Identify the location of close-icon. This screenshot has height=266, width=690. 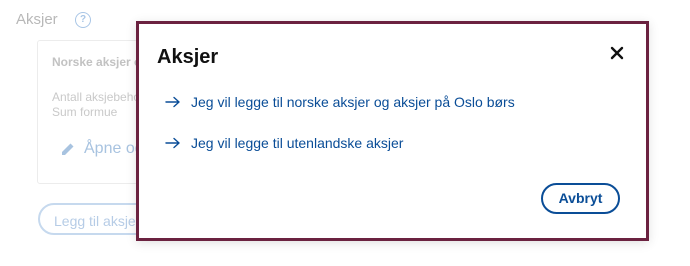
(617, 53).